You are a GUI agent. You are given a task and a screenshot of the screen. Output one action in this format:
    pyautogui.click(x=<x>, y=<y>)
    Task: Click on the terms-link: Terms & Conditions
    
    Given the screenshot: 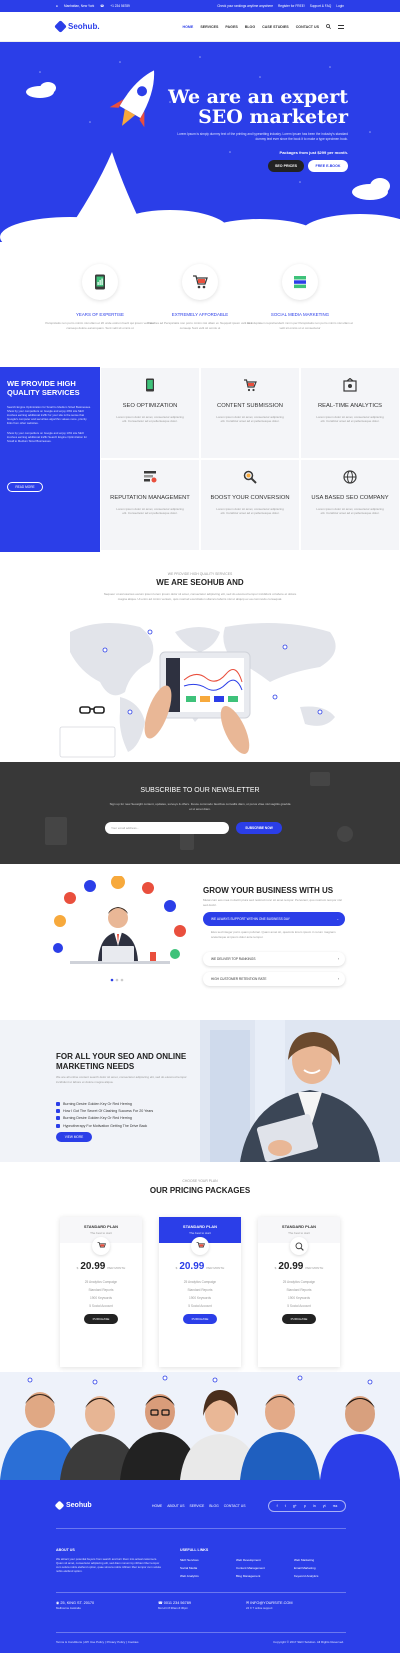 What is the action you would take?
    pyautogui.click(x=69, y=1642)
    